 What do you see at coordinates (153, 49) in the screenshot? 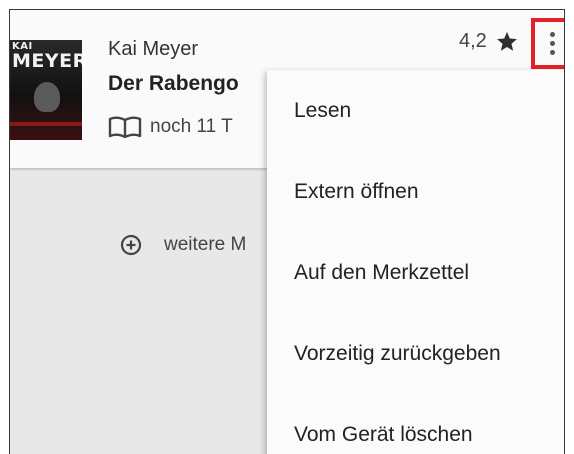
I see `book-author: Kai Meyer` at bounding box center [153, 49].